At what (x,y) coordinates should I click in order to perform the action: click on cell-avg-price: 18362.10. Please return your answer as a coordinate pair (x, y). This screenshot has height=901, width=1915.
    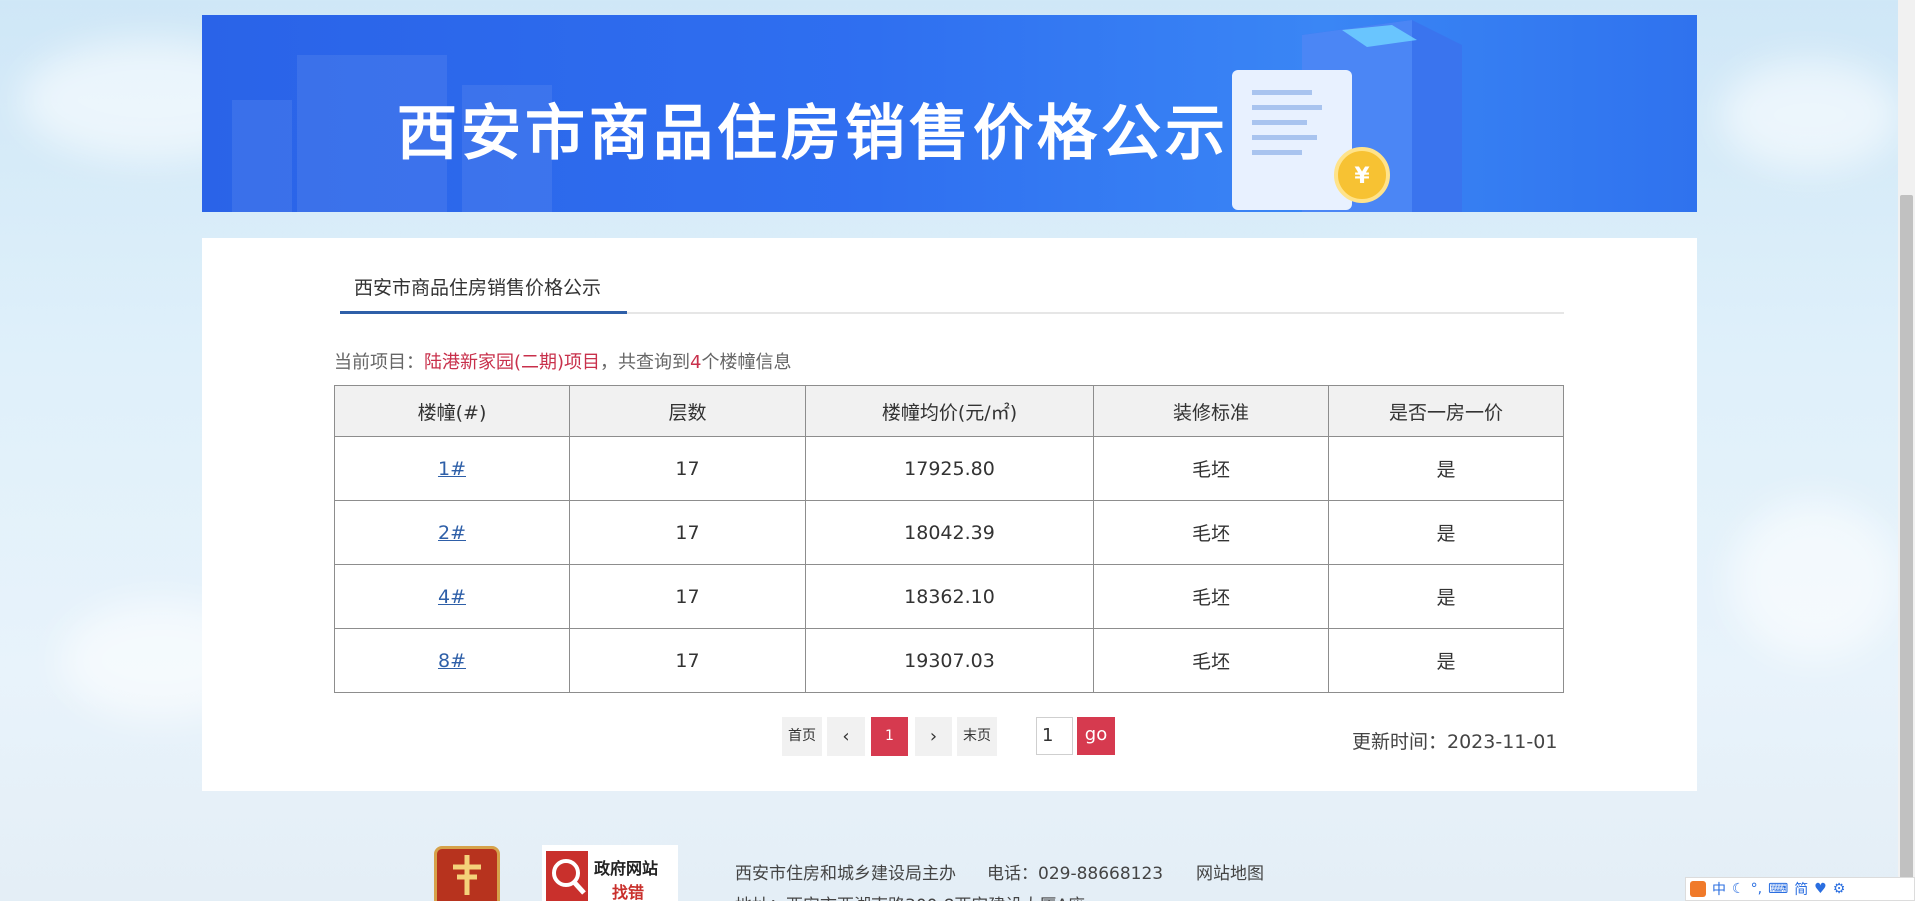
    Looking at the image, I should click on (949, 596).